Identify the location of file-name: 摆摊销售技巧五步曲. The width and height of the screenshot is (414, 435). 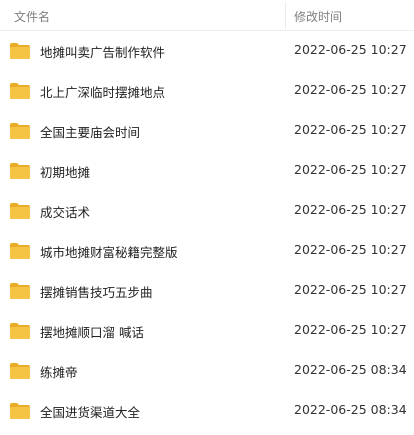
(96, 292).